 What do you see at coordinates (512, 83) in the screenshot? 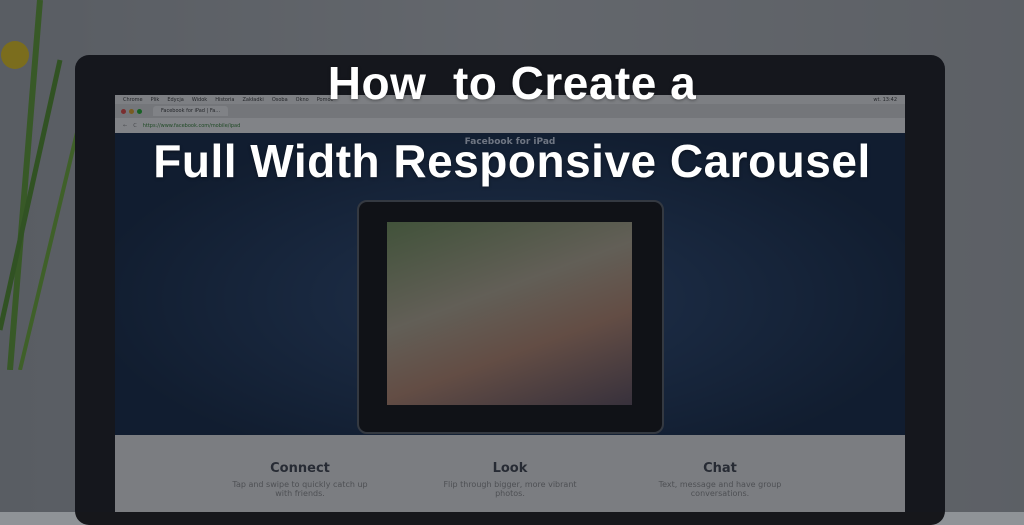
I see `title-line-1: How to Create a` at bounding box center [512, 83].